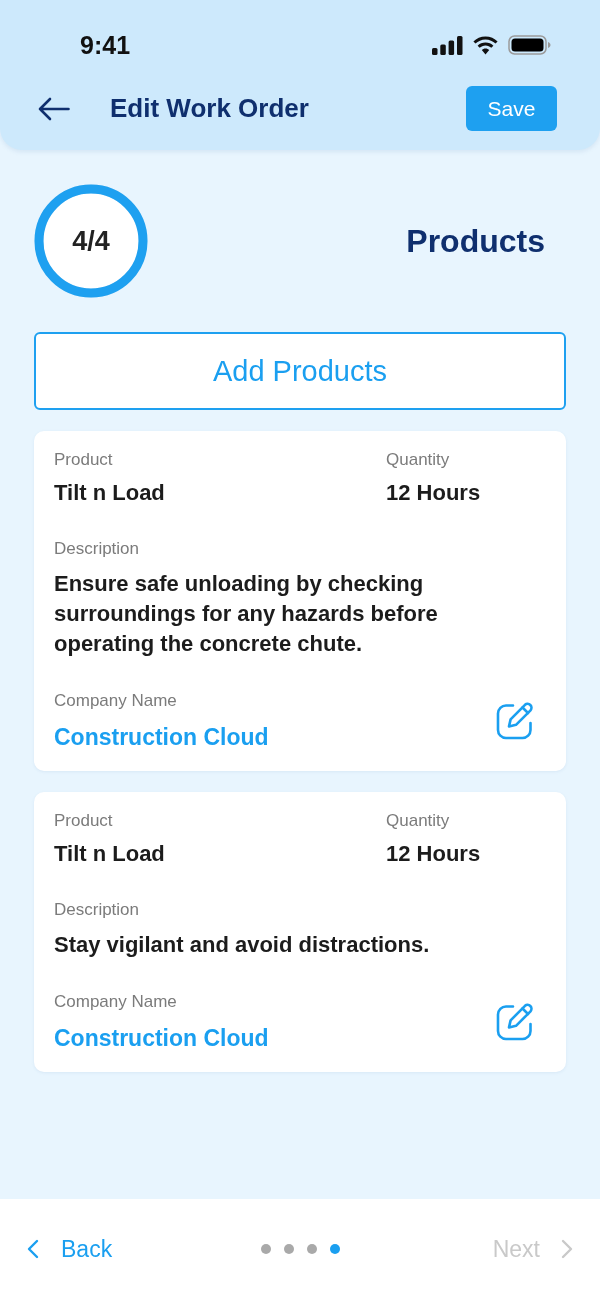 This screenshot has height=1299, width=600. I want to click on section-title: Products, so click(475, 241).